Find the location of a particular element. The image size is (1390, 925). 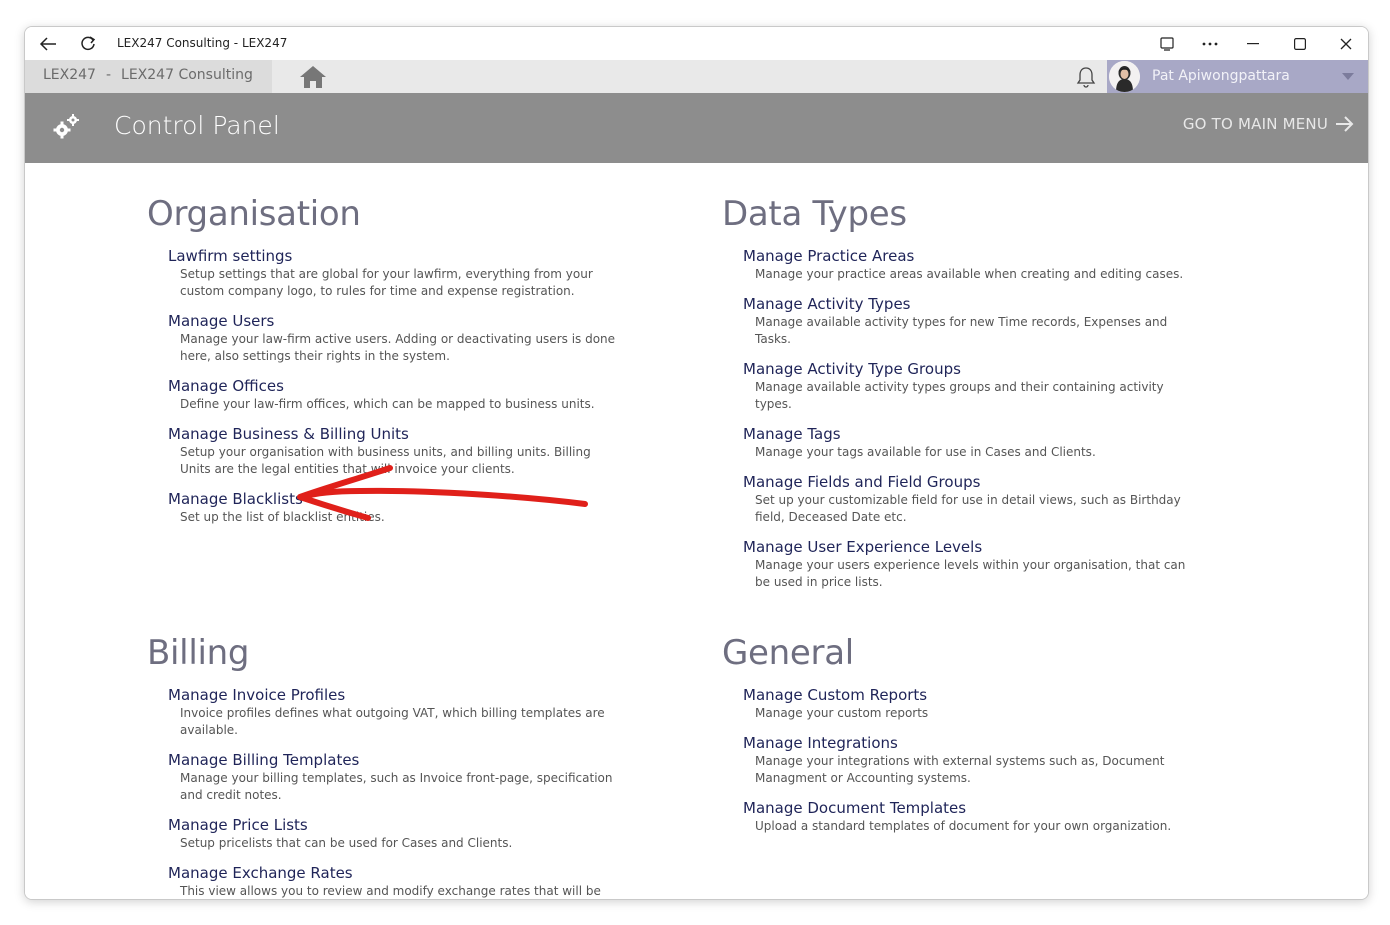

manage-business-billing-units-link: Manage Business & Billing Units is located at coordinates (288, 434).